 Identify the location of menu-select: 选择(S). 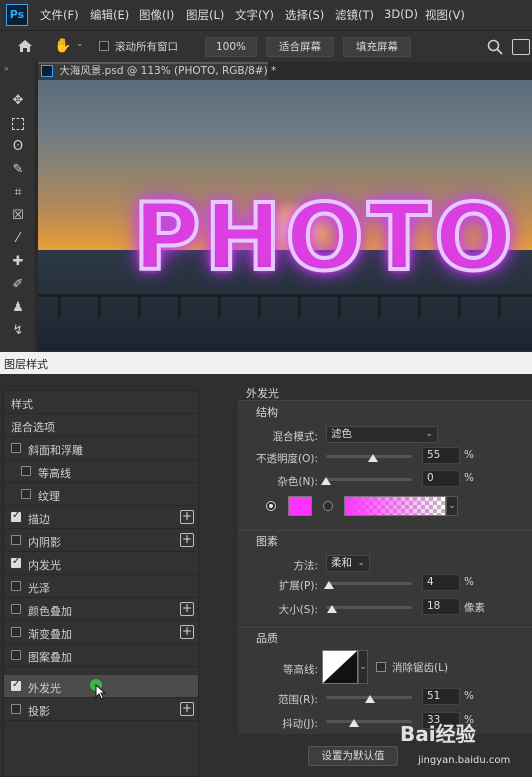
(304, 15).